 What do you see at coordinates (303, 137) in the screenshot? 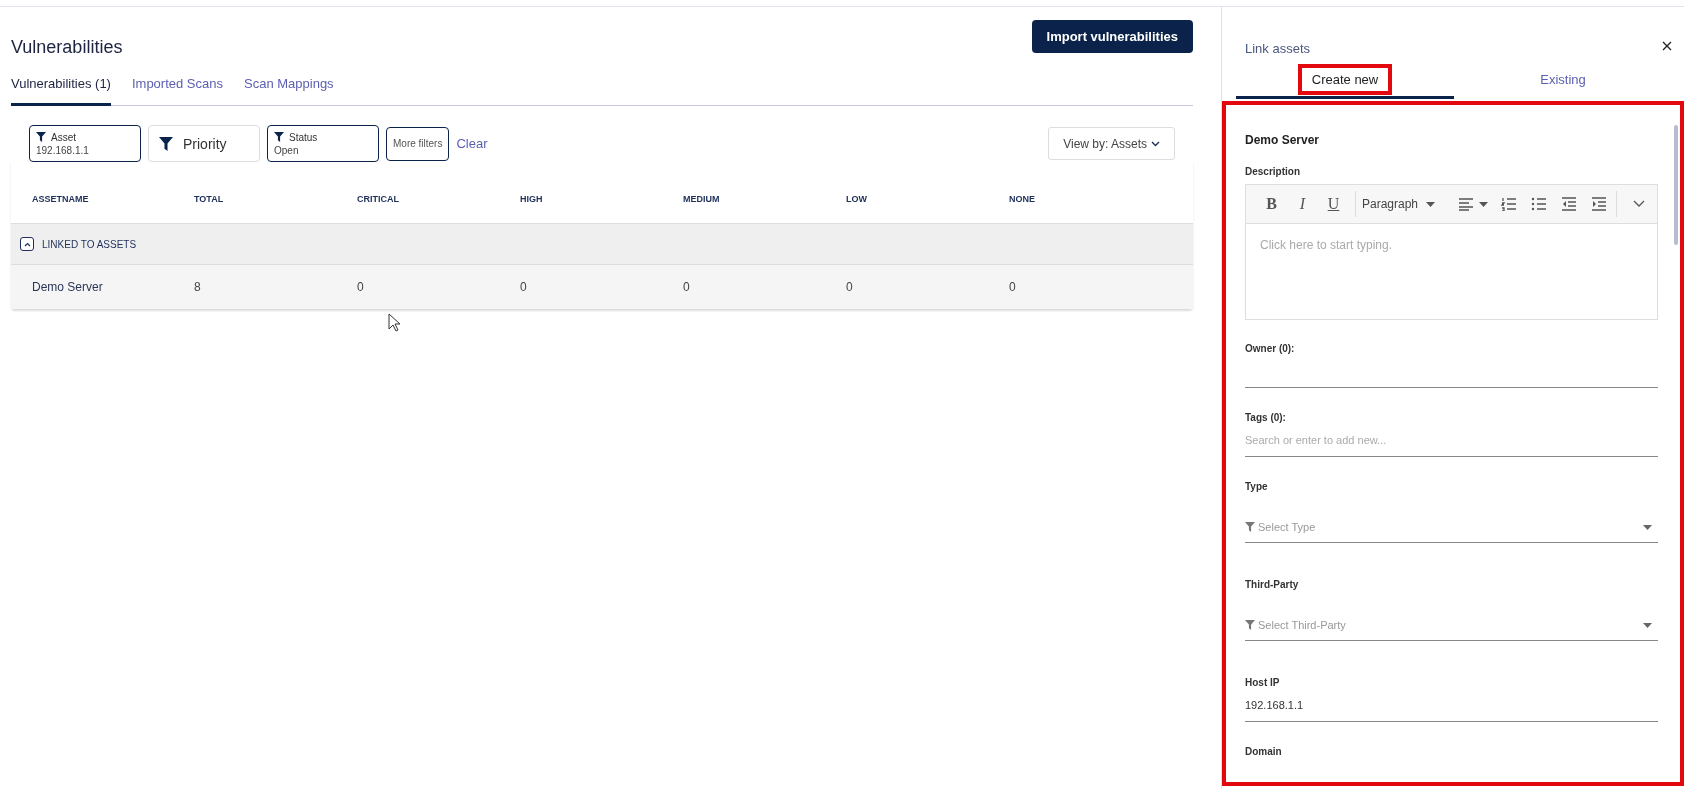
I see `filter-label: Status` at bounding box center [303, 137].